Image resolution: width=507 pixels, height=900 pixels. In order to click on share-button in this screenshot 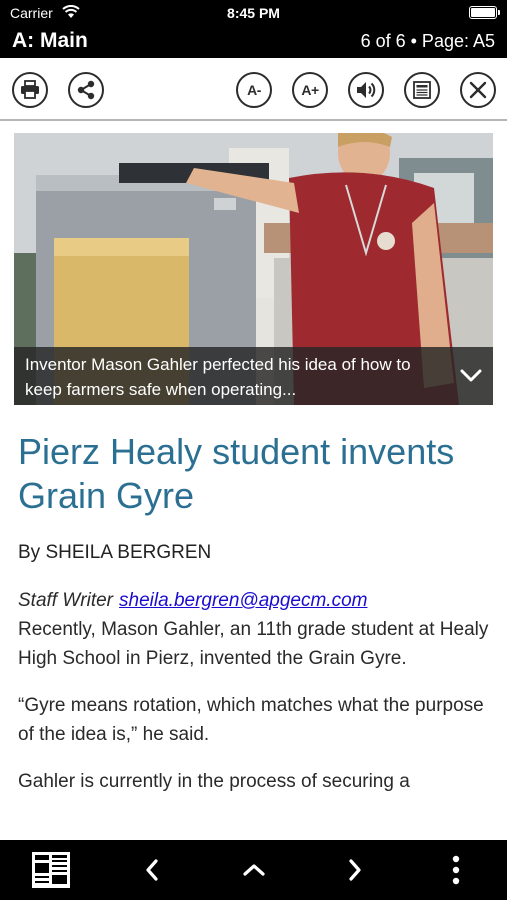, I will do `click(86, 90)`.